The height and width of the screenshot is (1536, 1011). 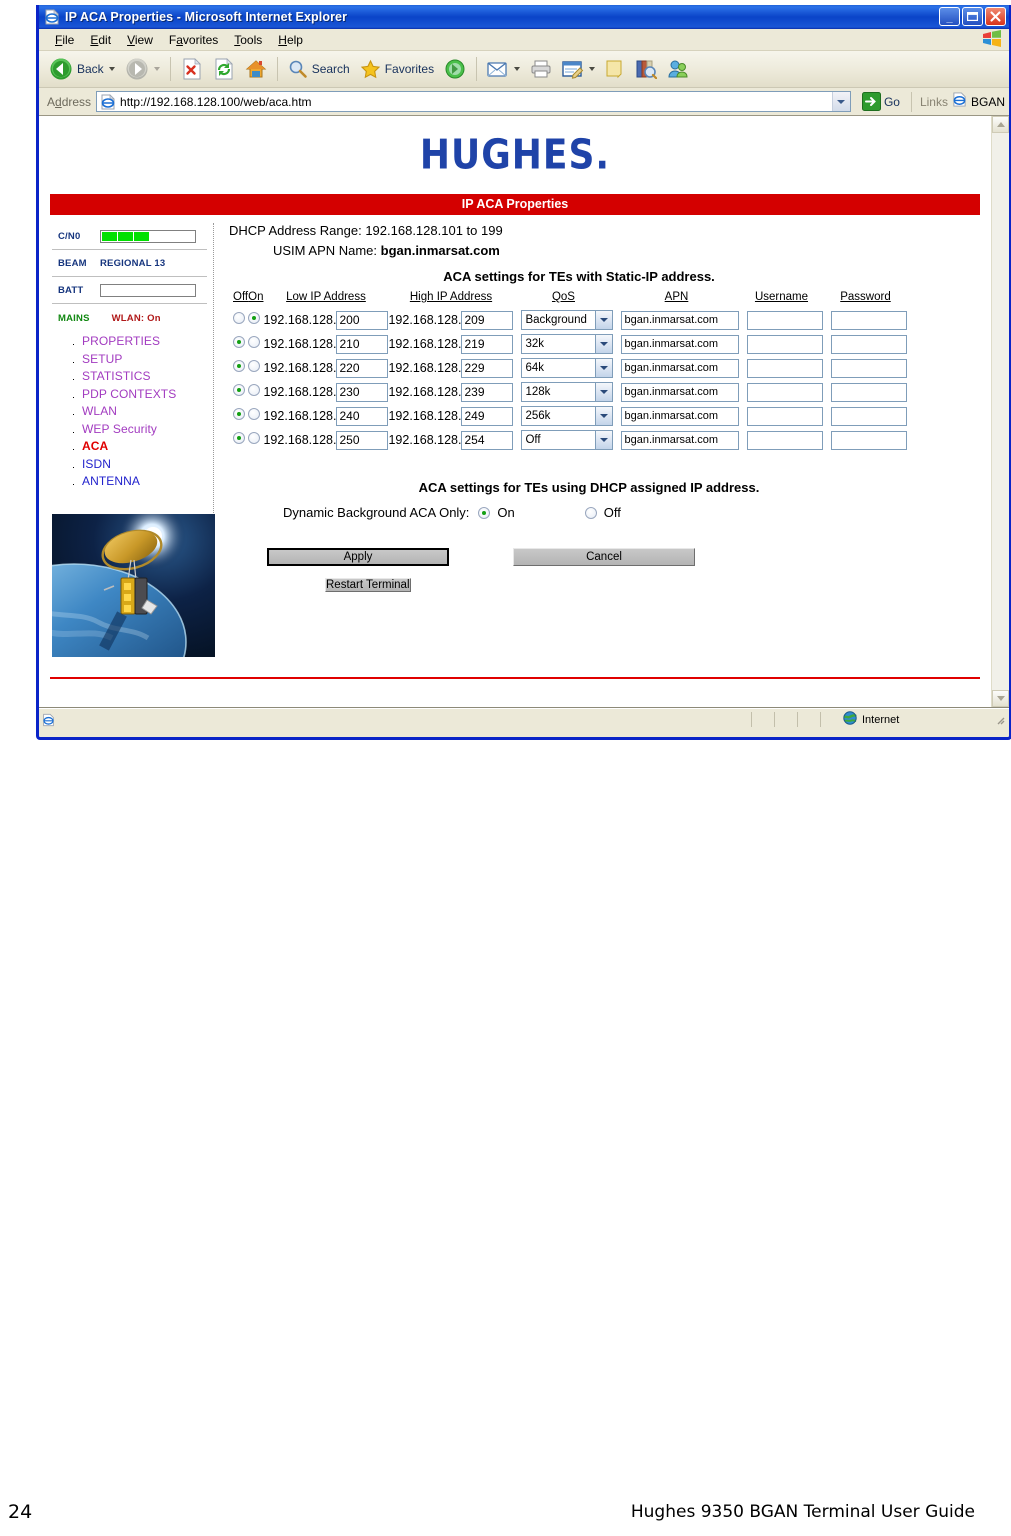 What do you see at coordinates (473, 101) in the screenshot?
I see `address-input: http://192.168.128.100/web/aca.htm` at bounding box center [473, 101].